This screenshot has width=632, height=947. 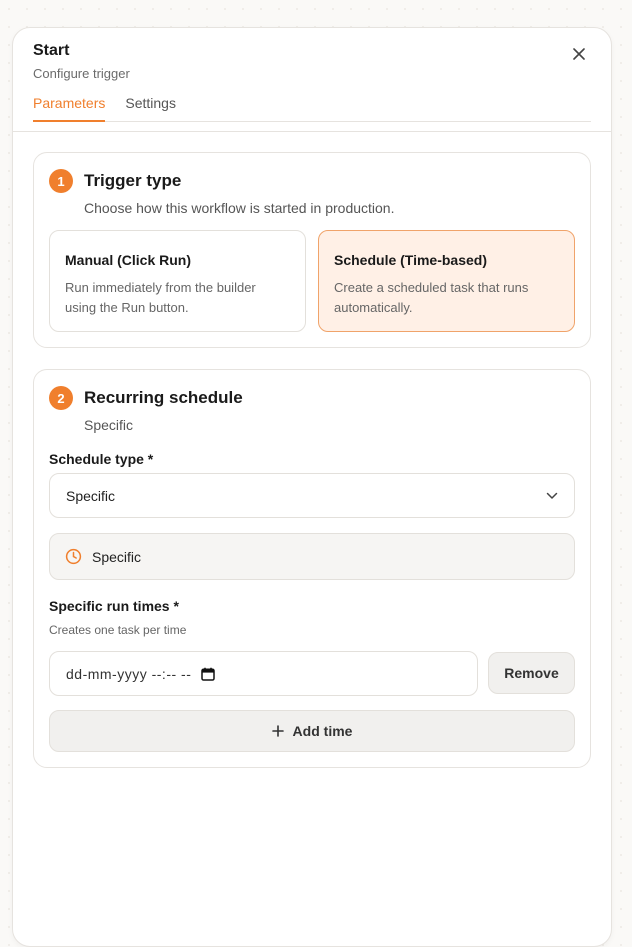 I want to click on chevron-down-icon, so click(x=552, y=495).